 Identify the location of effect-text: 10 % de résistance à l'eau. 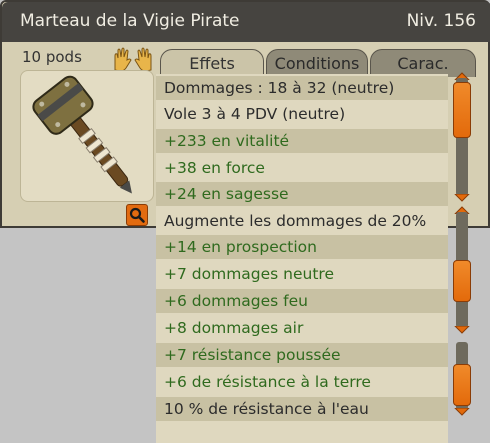
(266, 409).